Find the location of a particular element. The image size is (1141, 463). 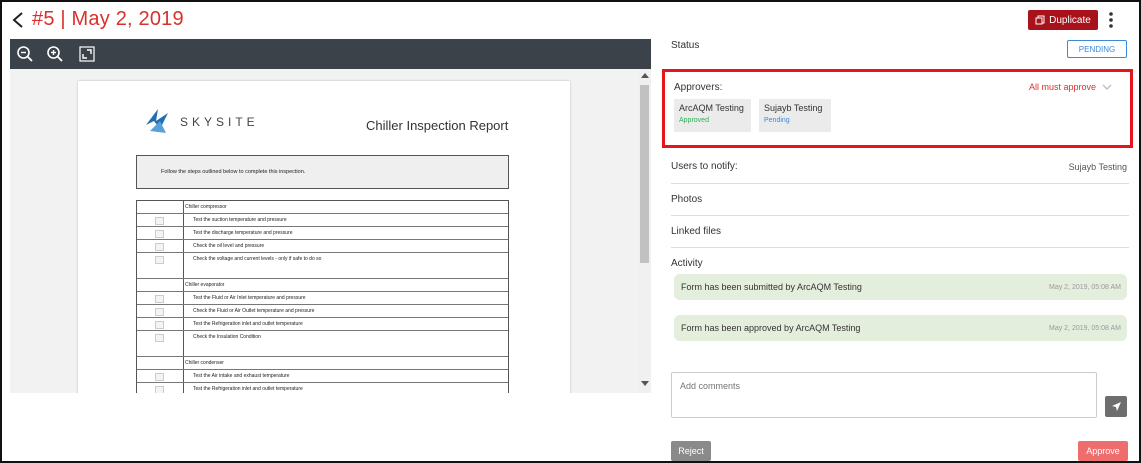

status-badge: PENDING is located at coordinates (1097, 49).